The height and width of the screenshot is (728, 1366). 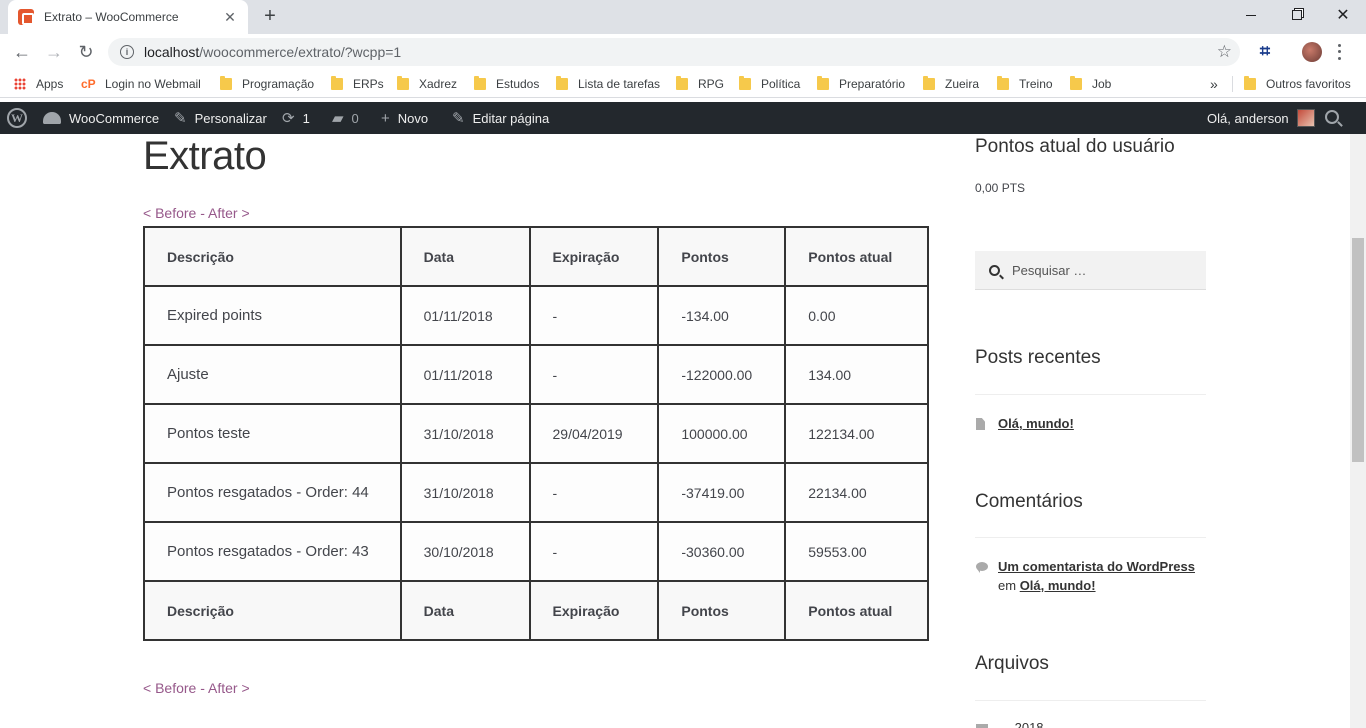 I want to click on bookmark-webmail: cP Login no Webmail, so click(x=141, y=84).